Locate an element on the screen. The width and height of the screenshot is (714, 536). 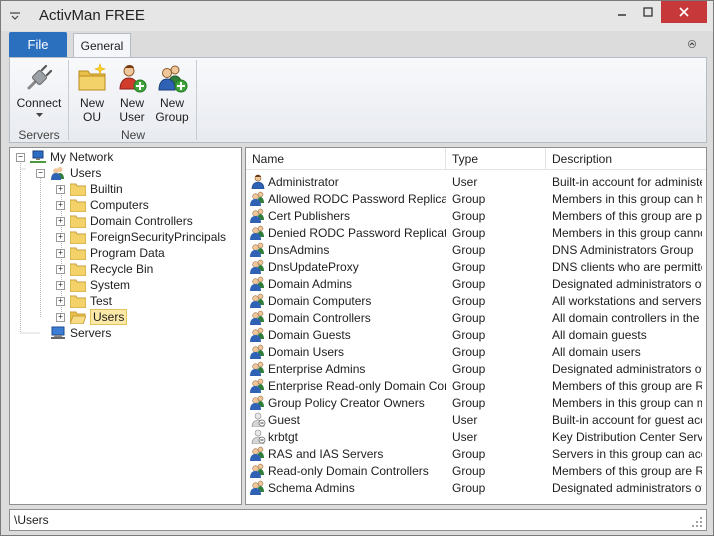
tree-item-folder: + Test is located at coordinates (84, 301).